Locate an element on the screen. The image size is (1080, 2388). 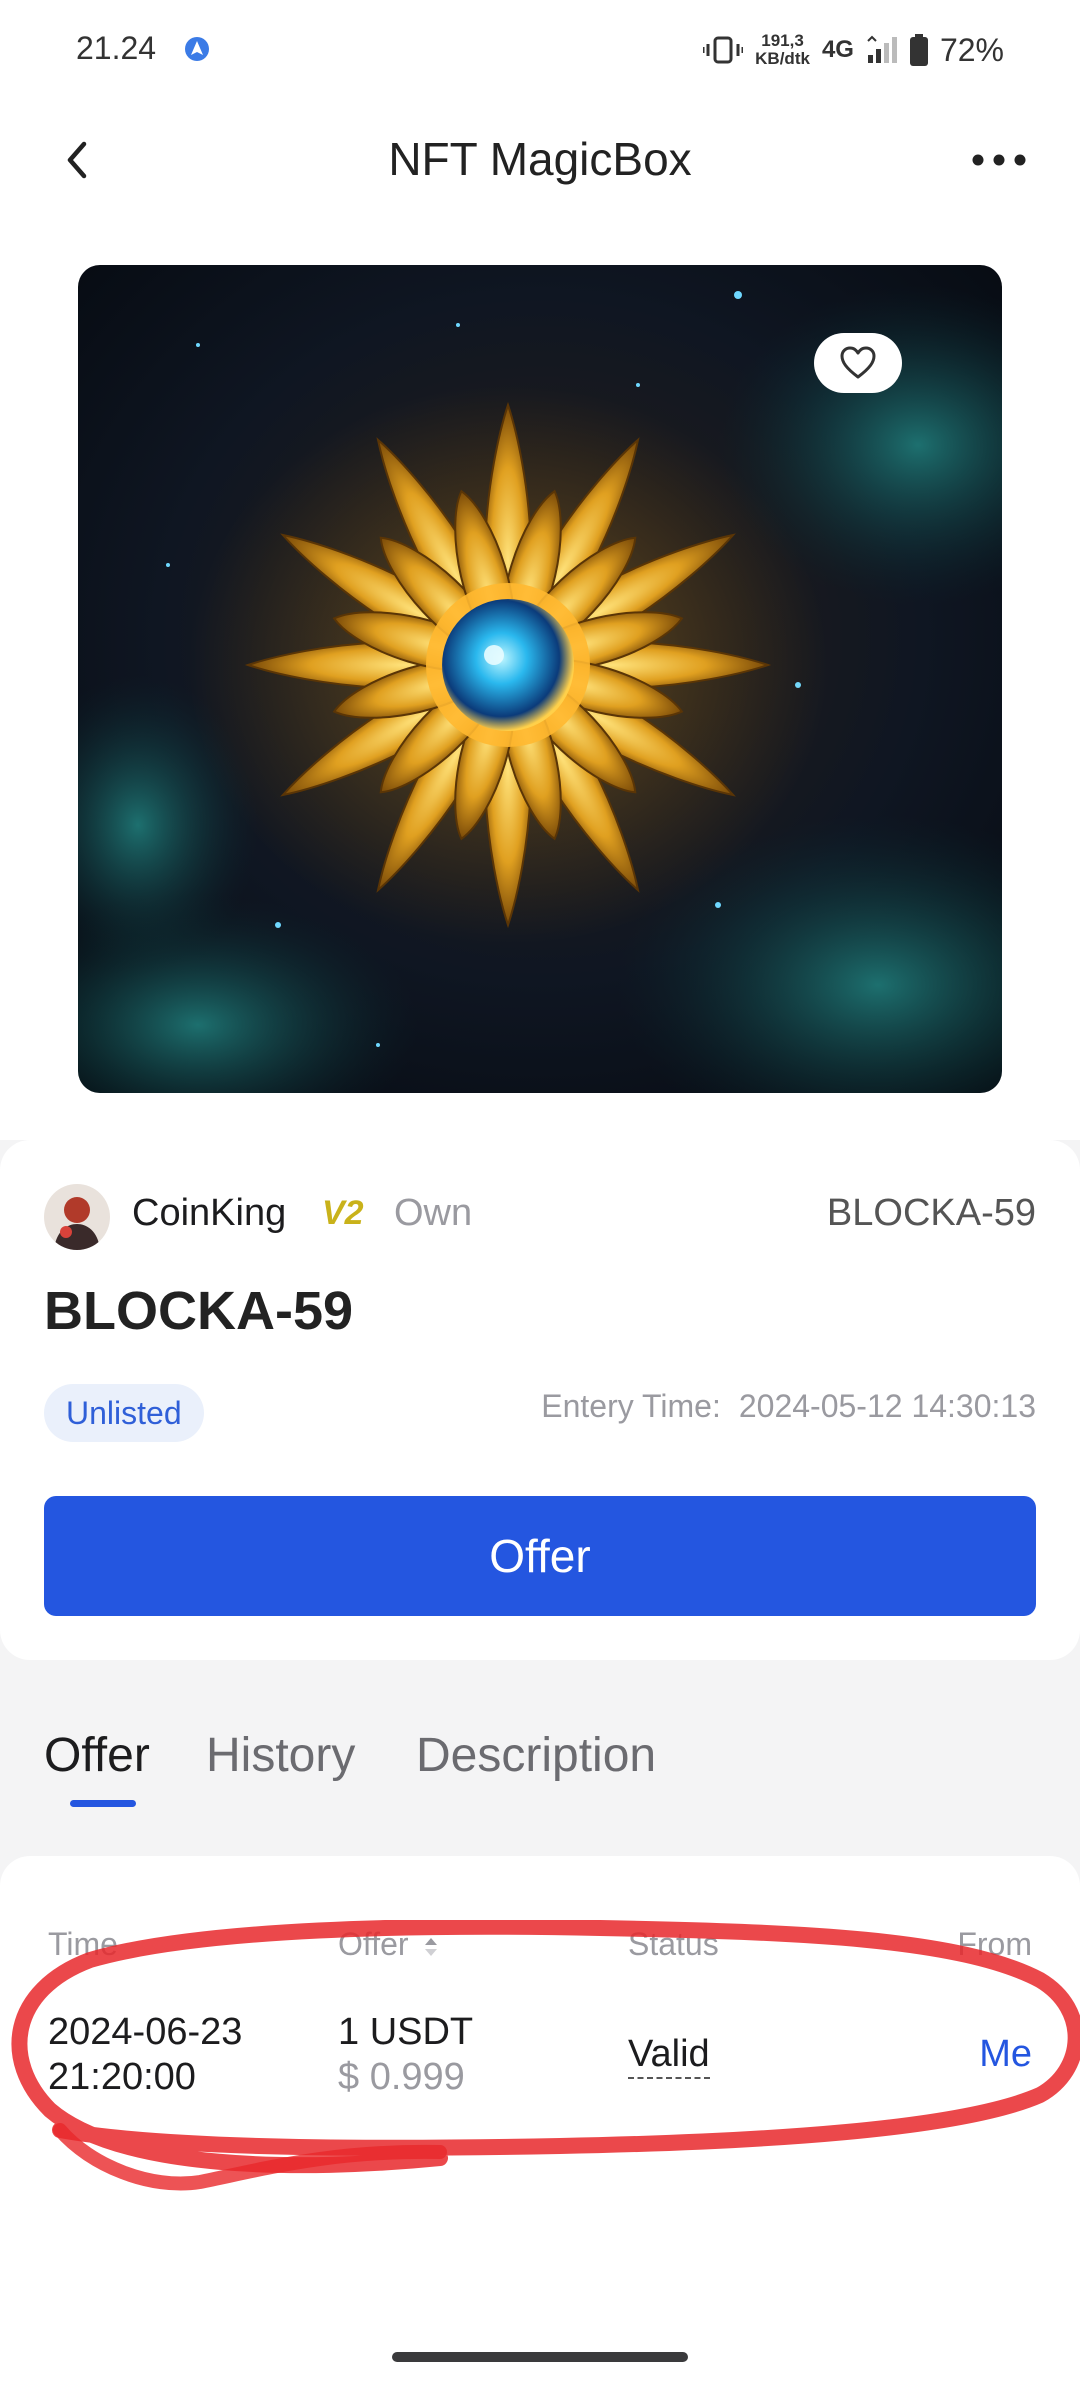
column-header-status: Status is located at coordinates (673, 1944).